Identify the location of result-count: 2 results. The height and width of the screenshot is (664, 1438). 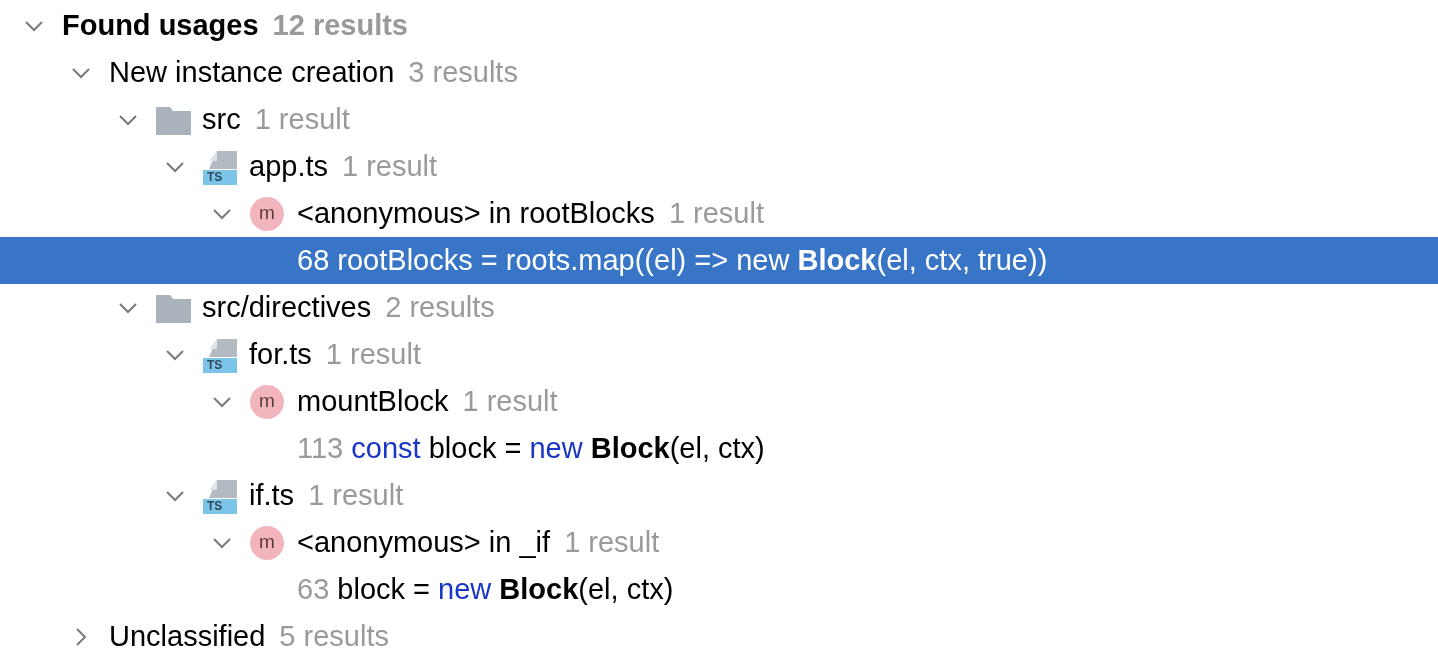
(440, 307).